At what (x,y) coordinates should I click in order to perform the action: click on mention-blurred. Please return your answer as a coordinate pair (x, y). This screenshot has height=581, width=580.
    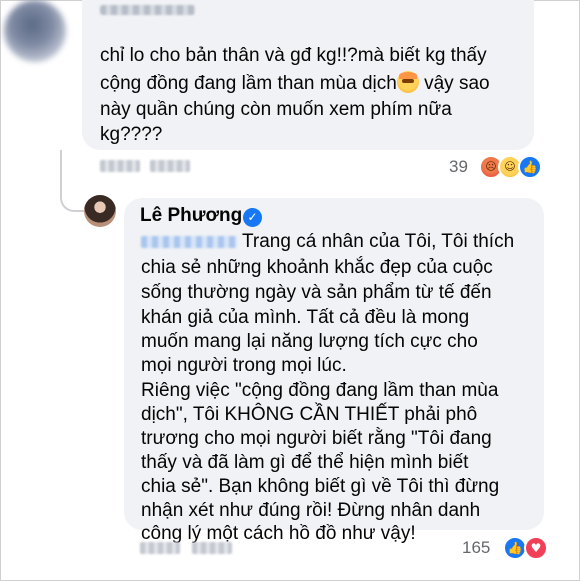
    Looking at the image, I should click on (189, 242).